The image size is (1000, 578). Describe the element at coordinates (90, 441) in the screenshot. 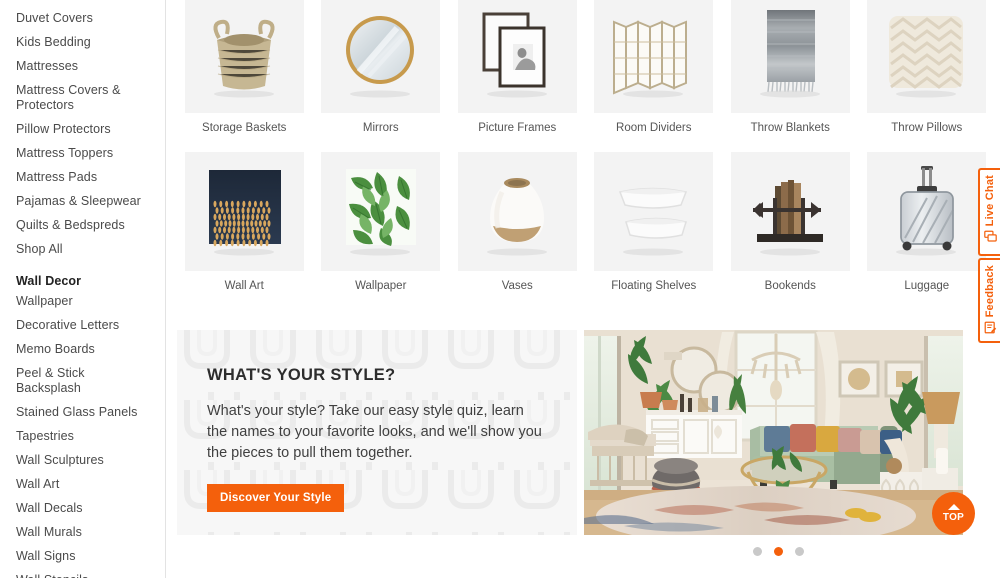

I see `sidebar-item-tapestries: Tapestries` at that location.